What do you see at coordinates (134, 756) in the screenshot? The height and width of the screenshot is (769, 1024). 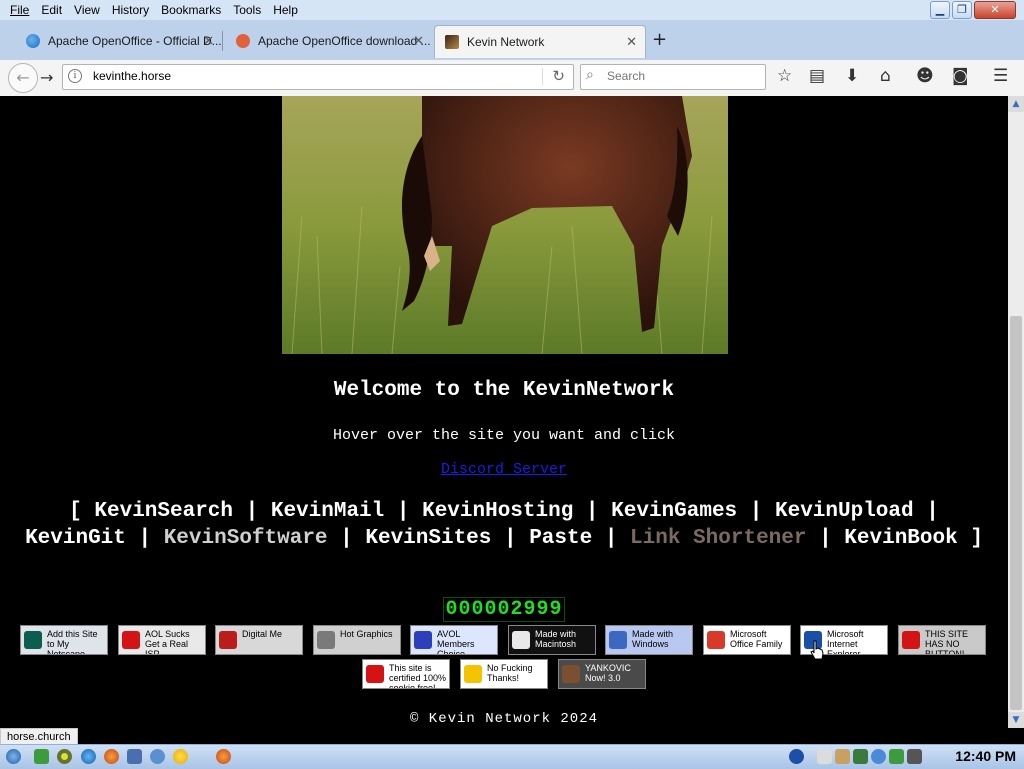 I see `explorer-icon` at bounding box center [134, 756].